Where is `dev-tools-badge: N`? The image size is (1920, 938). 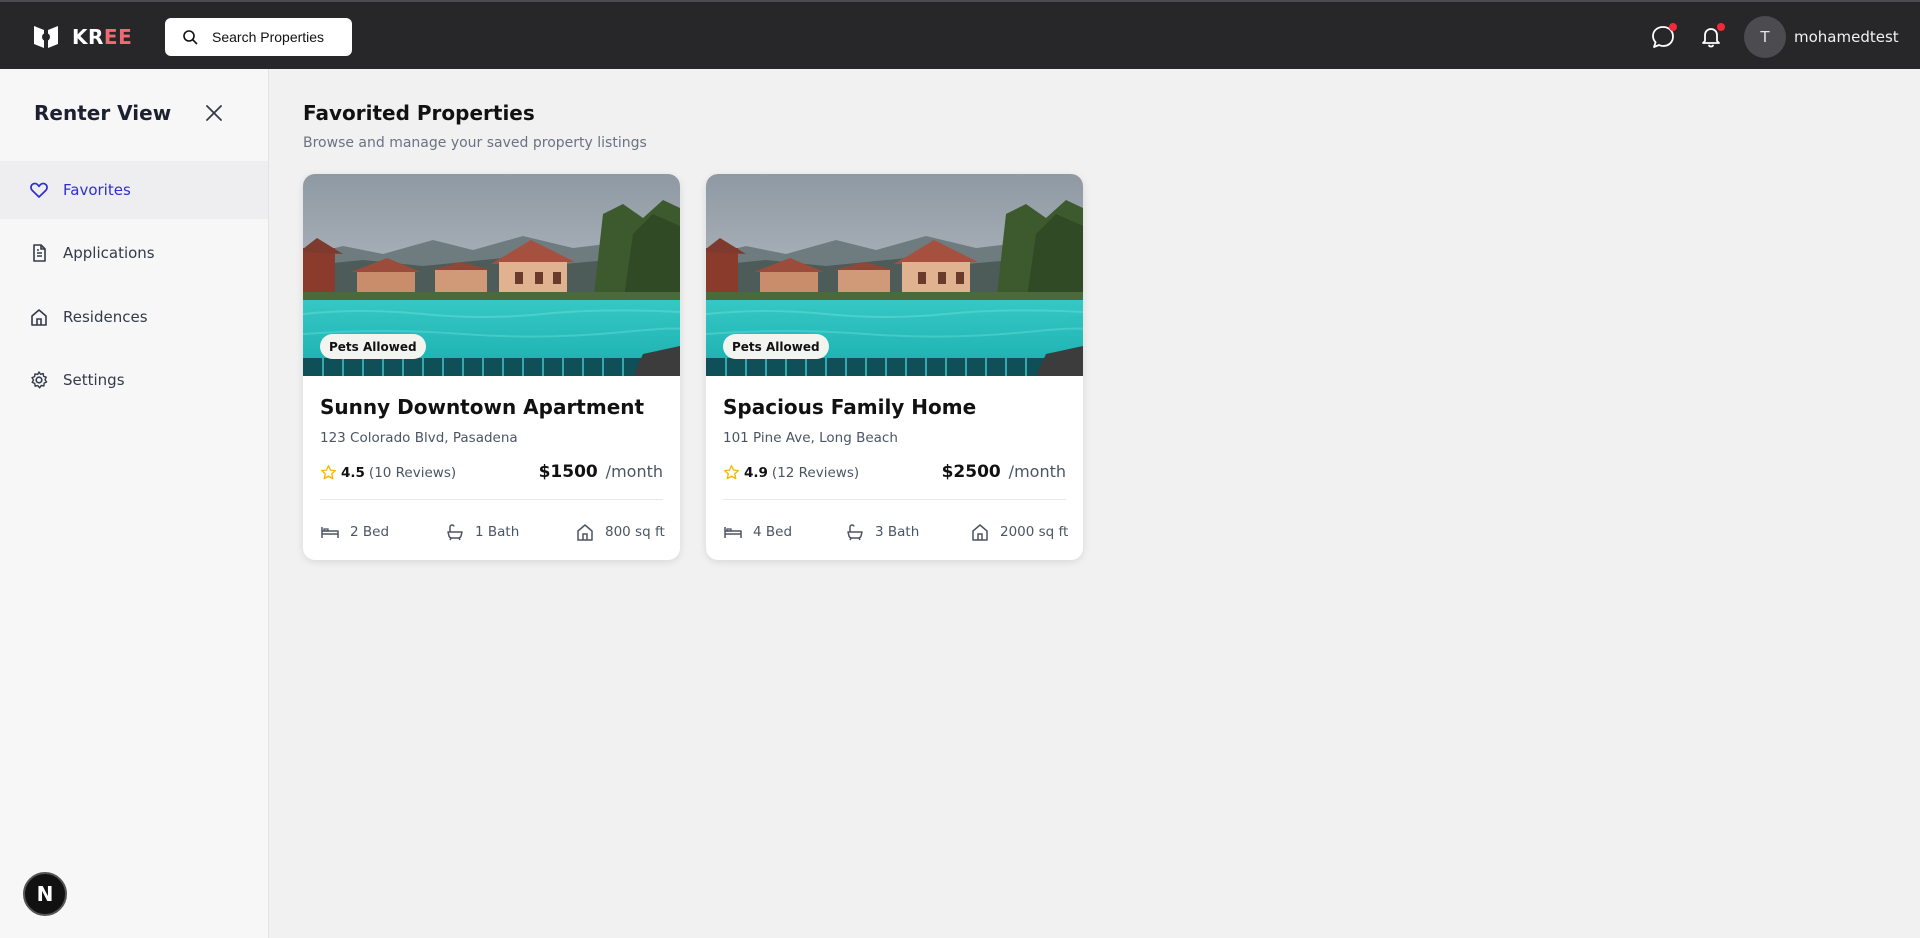 dev-tools-badge: N is located at coordinates (45, 894).